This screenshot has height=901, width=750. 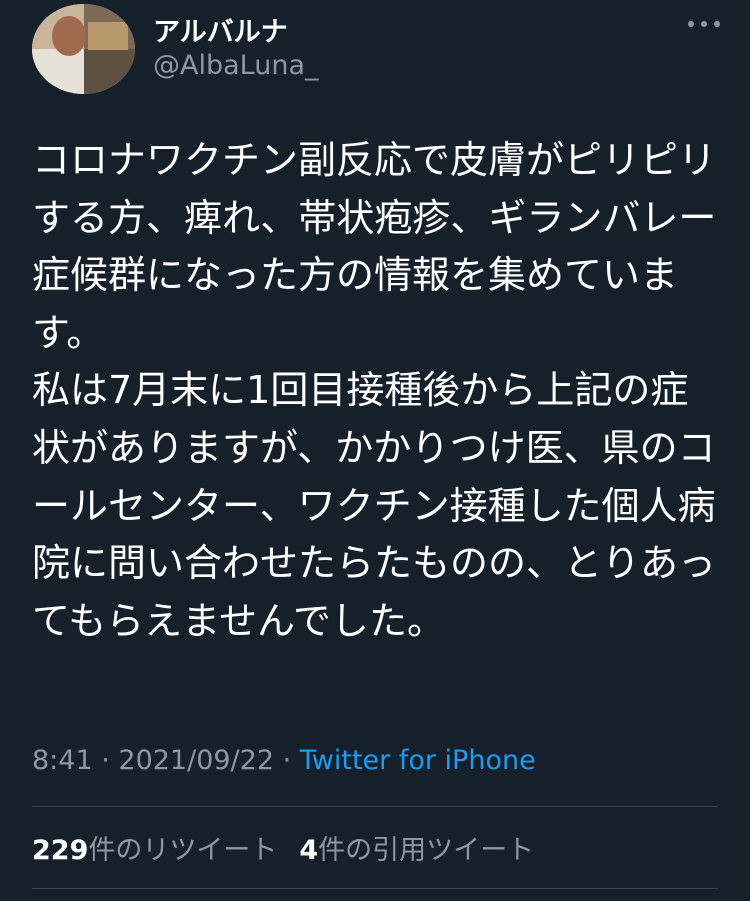 I want to click on more-horizontal-icon, so click(x=704, y=24).